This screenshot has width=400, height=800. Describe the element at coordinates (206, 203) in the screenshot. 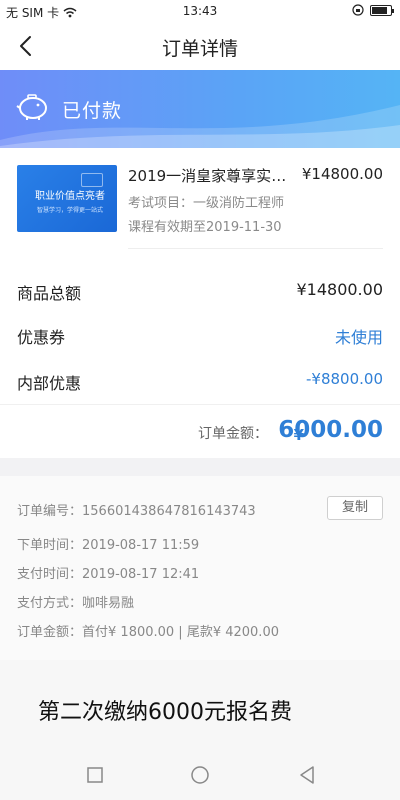

I see `course-subject: 考试项目：一级消防工程师` at that location.